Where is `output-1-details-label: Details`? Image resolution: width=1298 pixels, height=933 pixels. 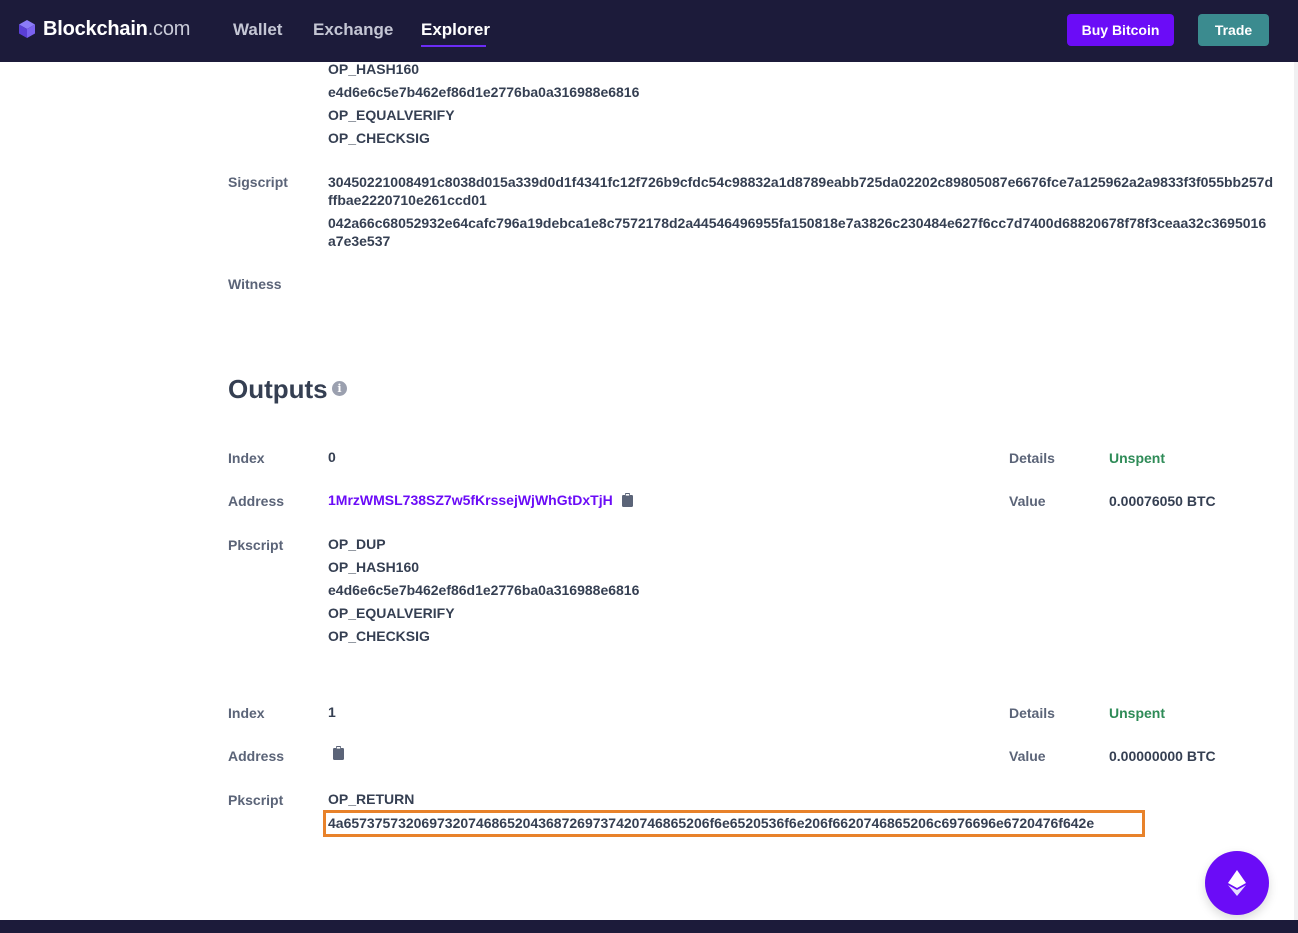
output-1-details-label: Details is located at coordinates (1032, 713).